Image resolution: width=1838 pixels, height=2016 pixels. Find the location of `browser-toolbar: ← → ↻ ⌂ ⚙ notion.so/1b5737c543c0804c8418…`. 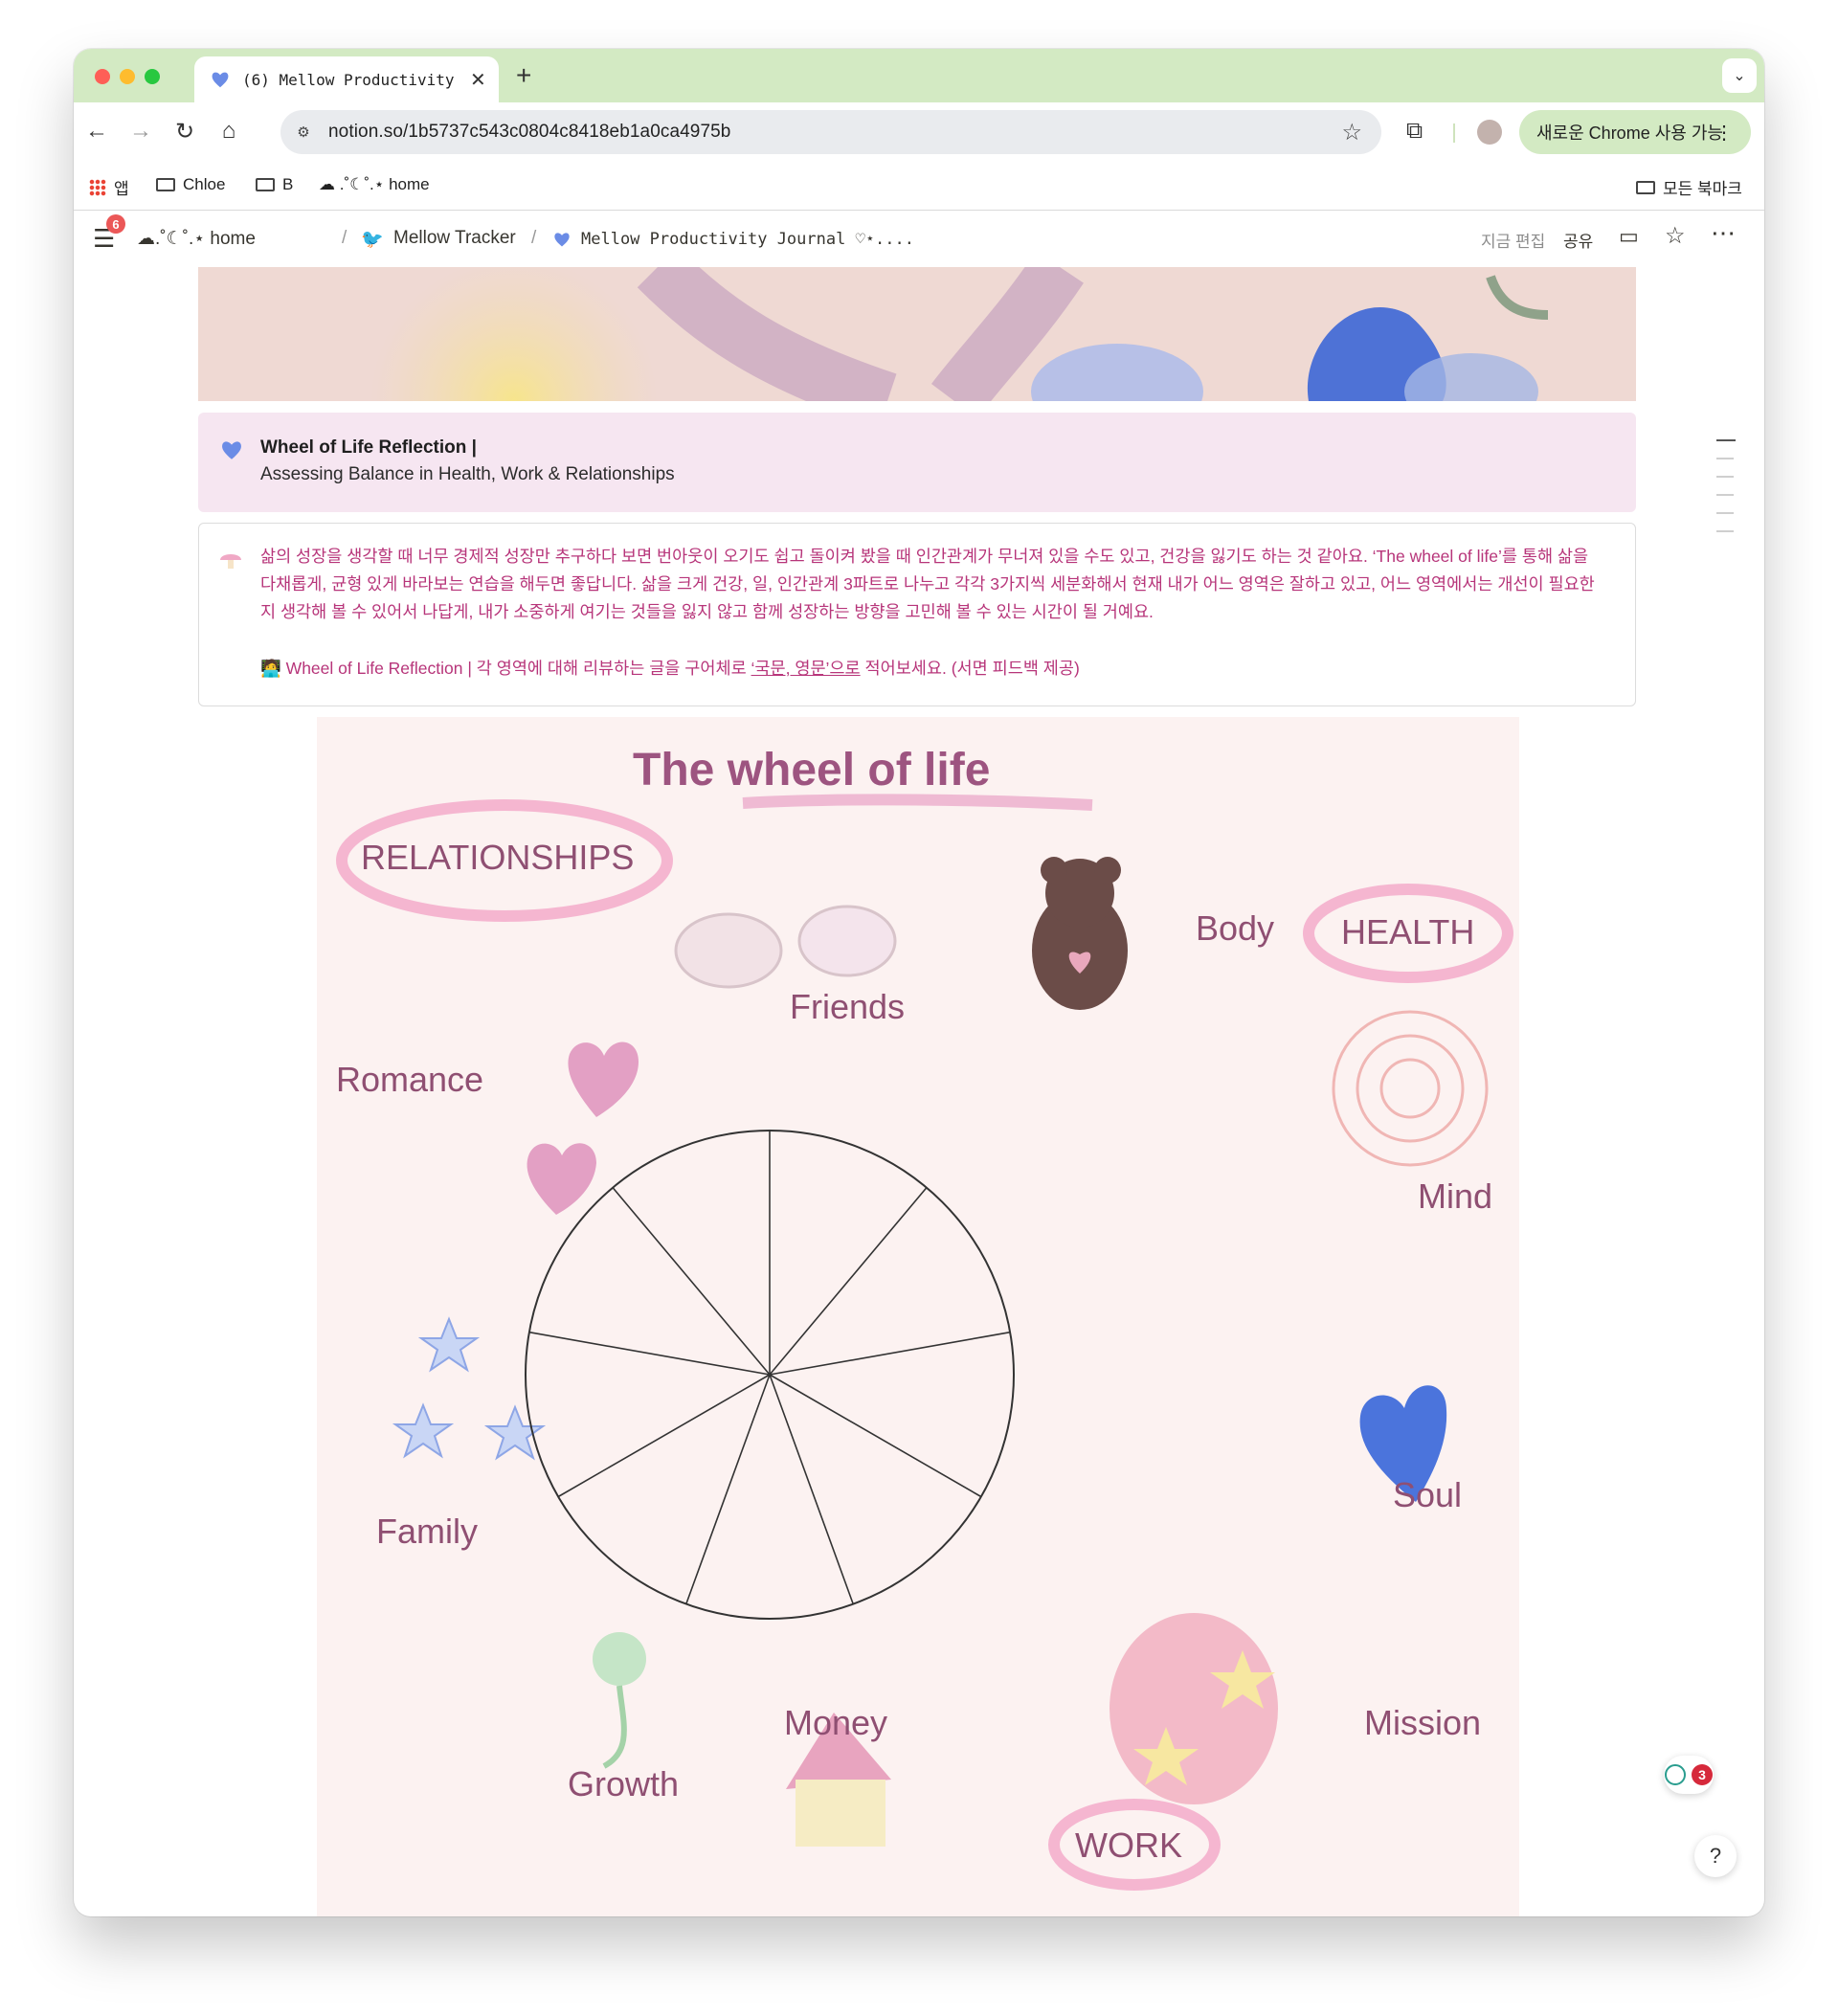

browser-toolbar: ← → ↻ ⌂ ⚙ notion.so/1b5737c543c0804c8418… is located at coordinates (919, 133).